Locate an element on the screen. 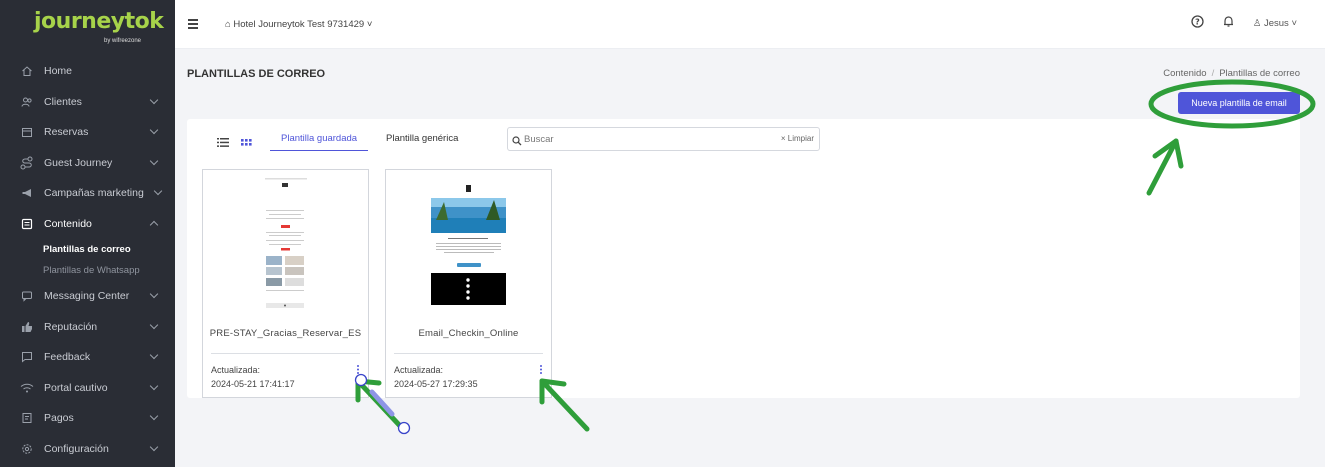 Image resolution: width=1325 pixels, height=475 pixels. calendar-icon is located at coordinates (27, 132).